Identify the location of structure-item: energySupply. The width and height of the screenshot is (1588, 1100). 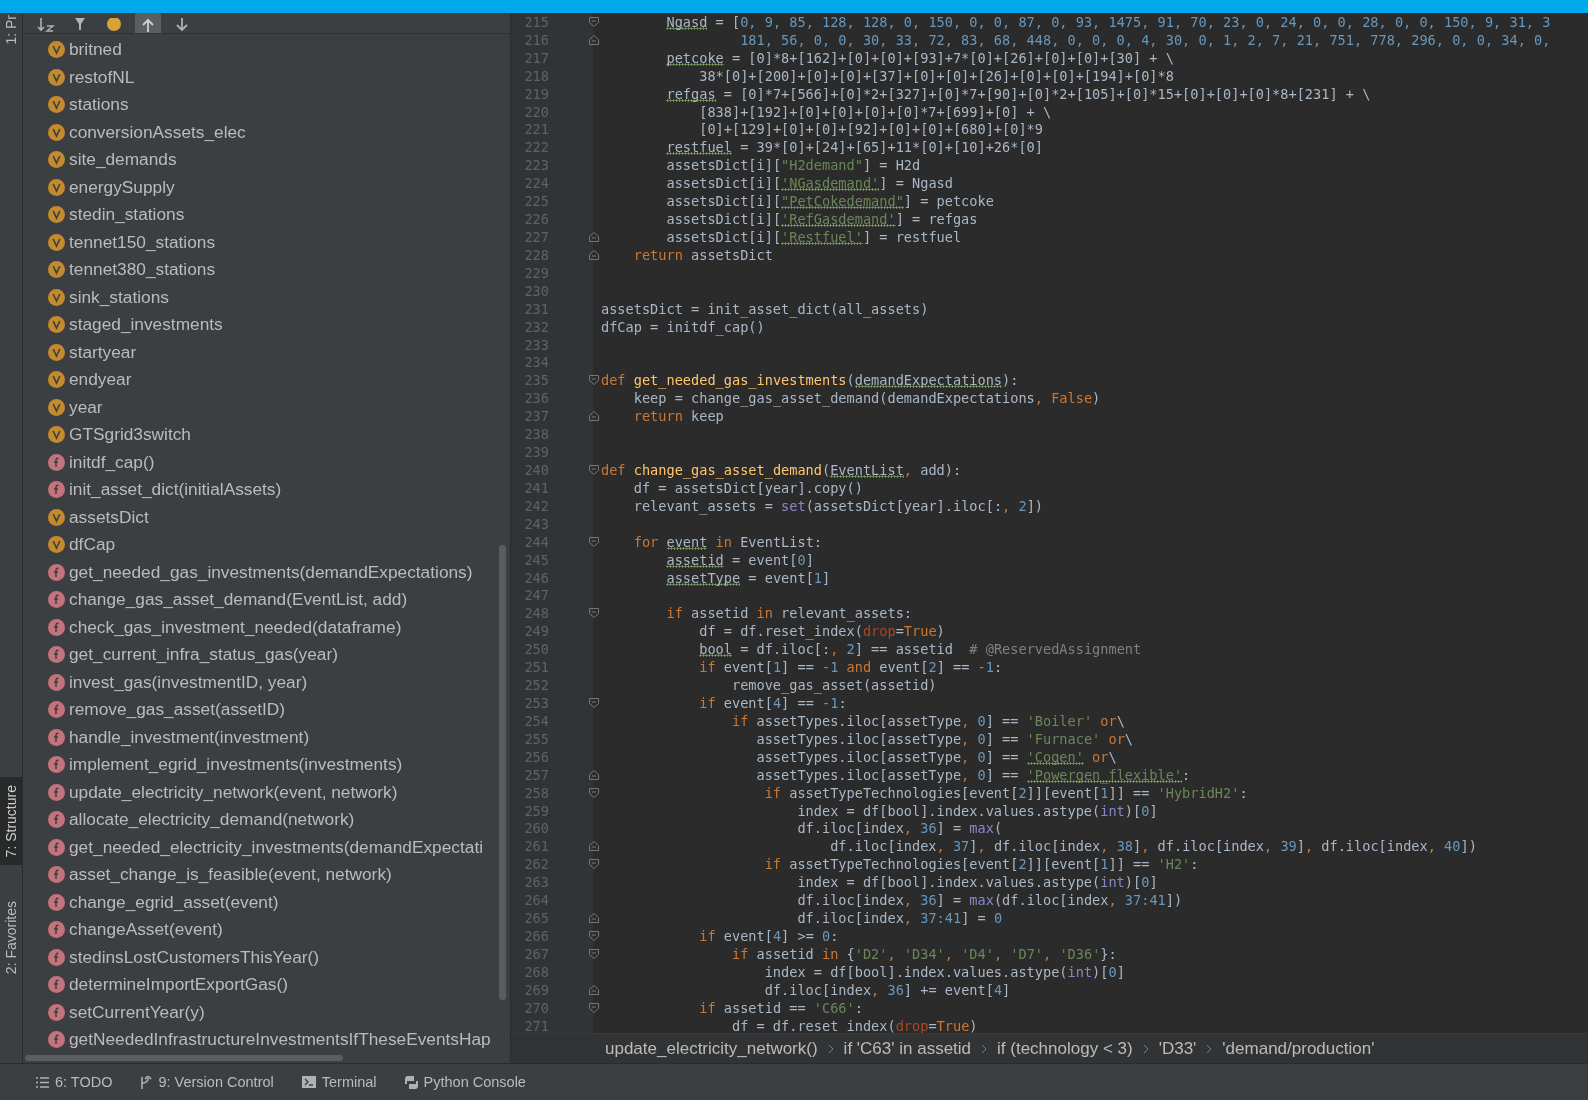
(122, 187).